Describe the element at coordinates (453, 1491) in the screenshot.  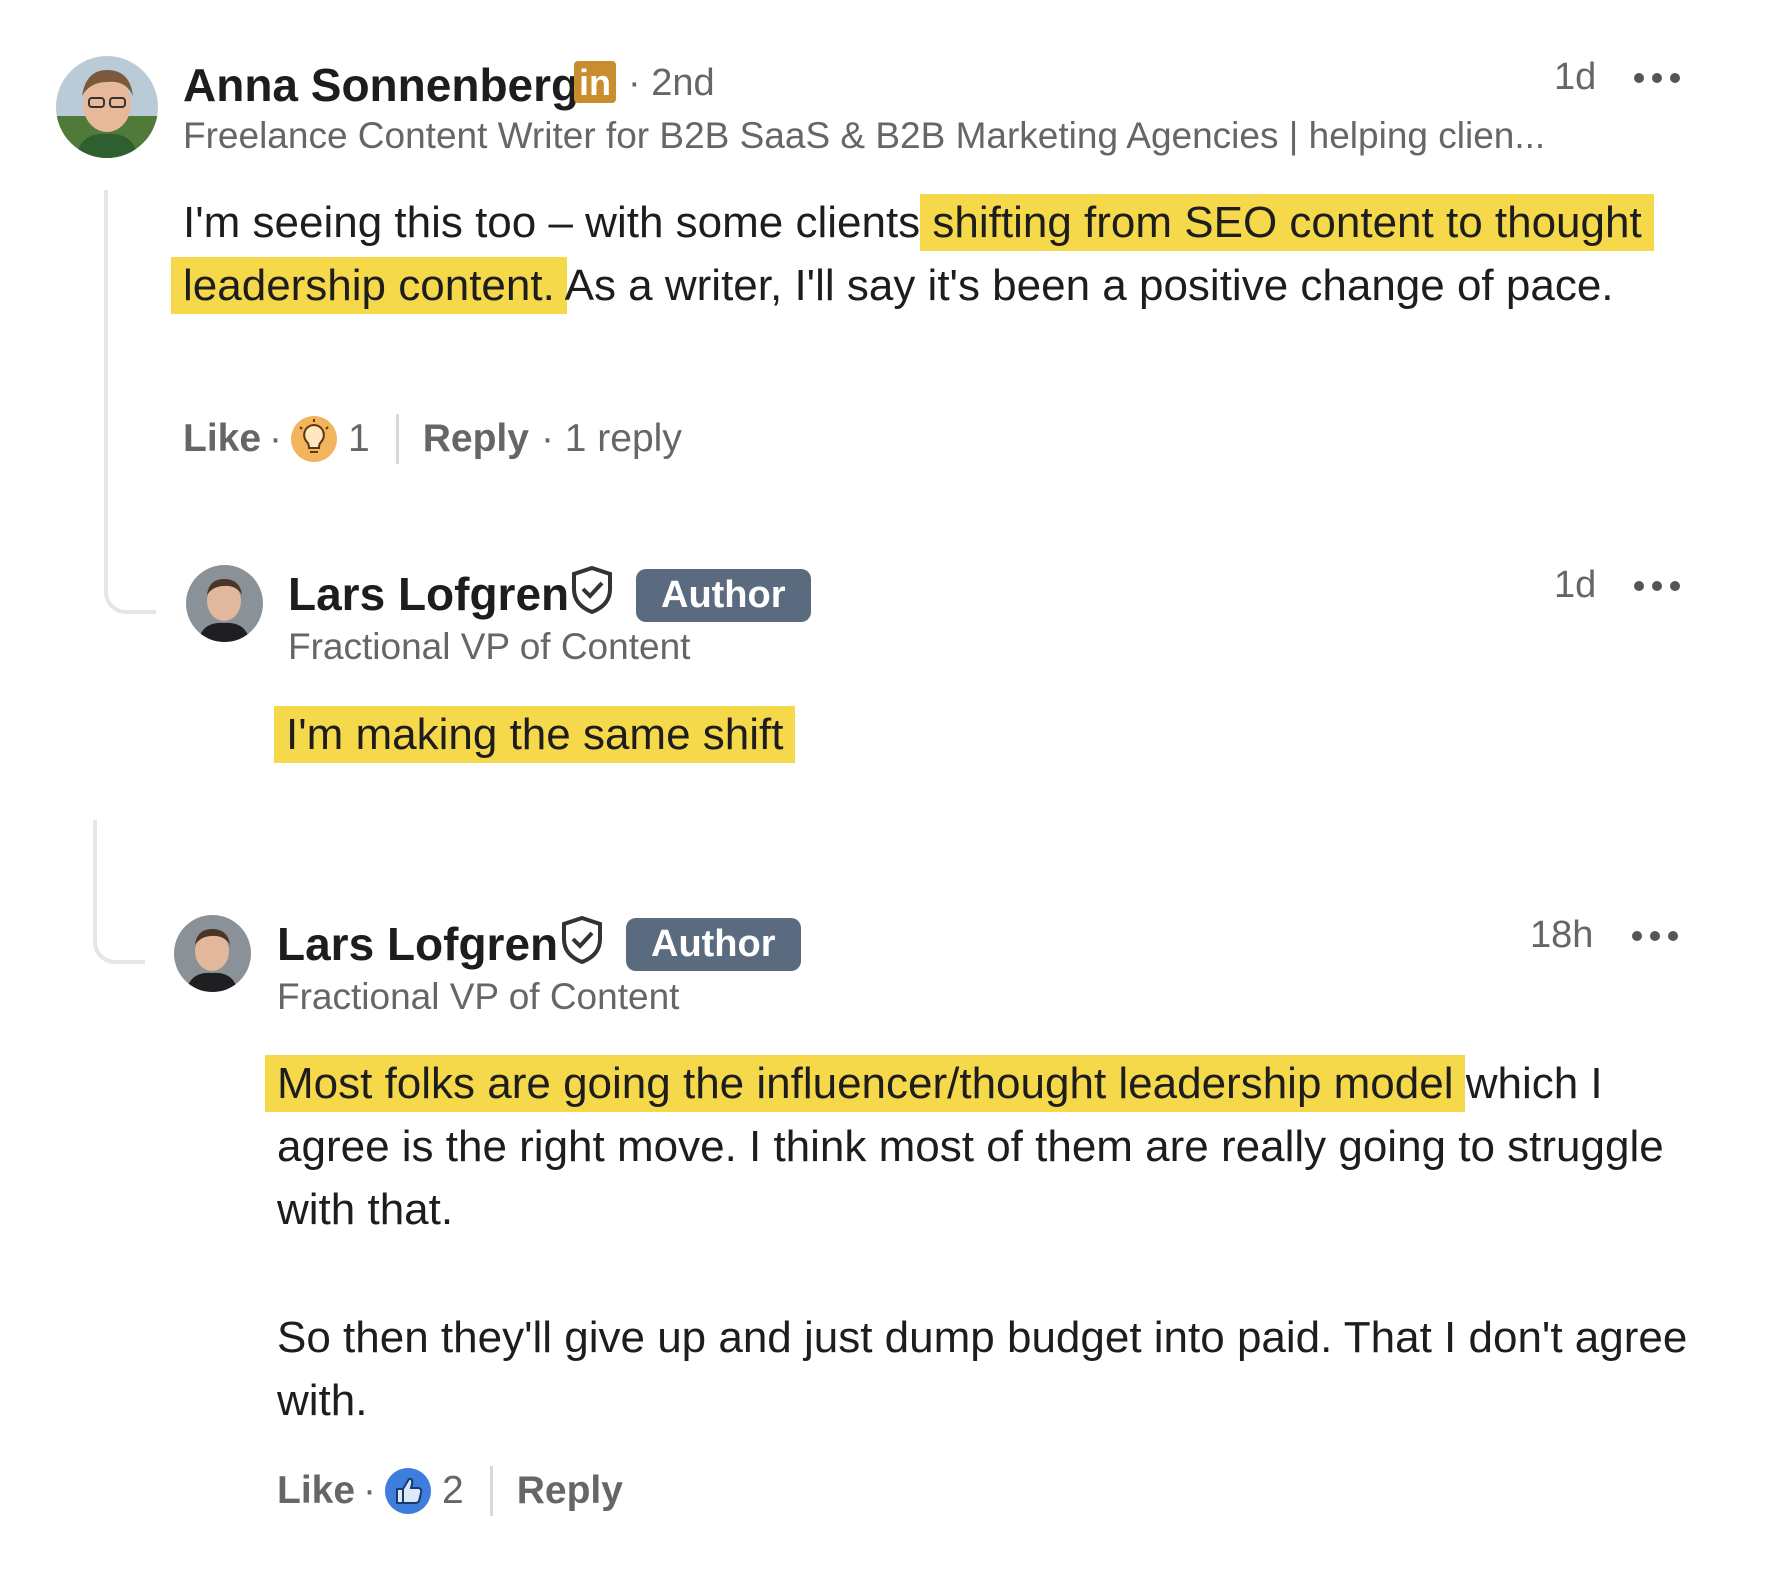
I see `reaction-count: 2` at that location.